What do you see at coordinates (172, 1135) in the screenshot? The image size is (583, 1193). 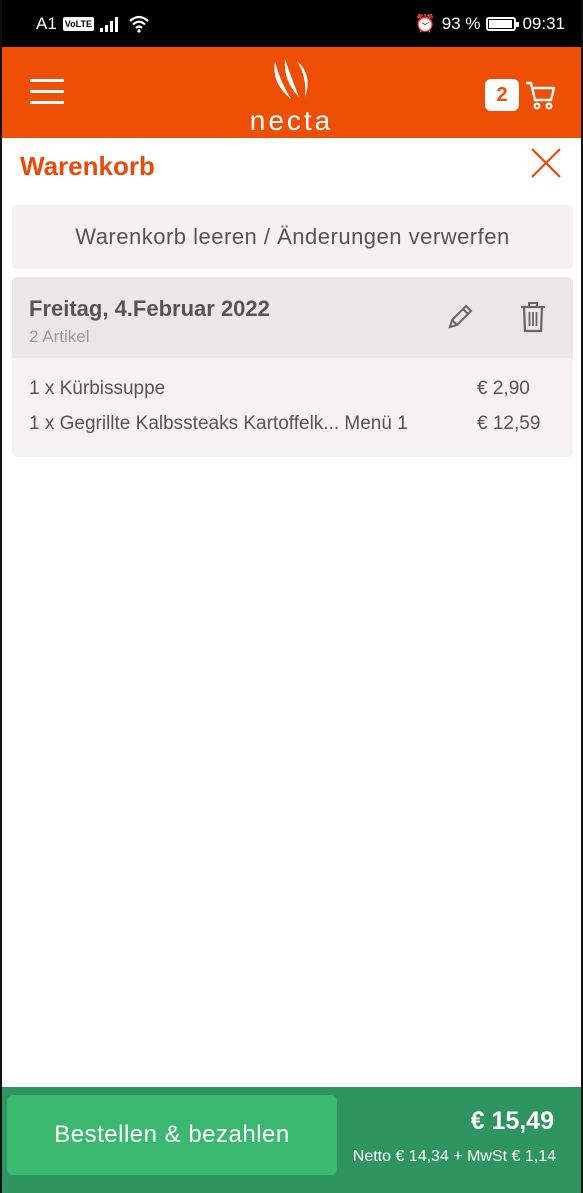 I see `order-and-pay-button: Bestellen & bezahlen` at bounding box center [172, 1135].